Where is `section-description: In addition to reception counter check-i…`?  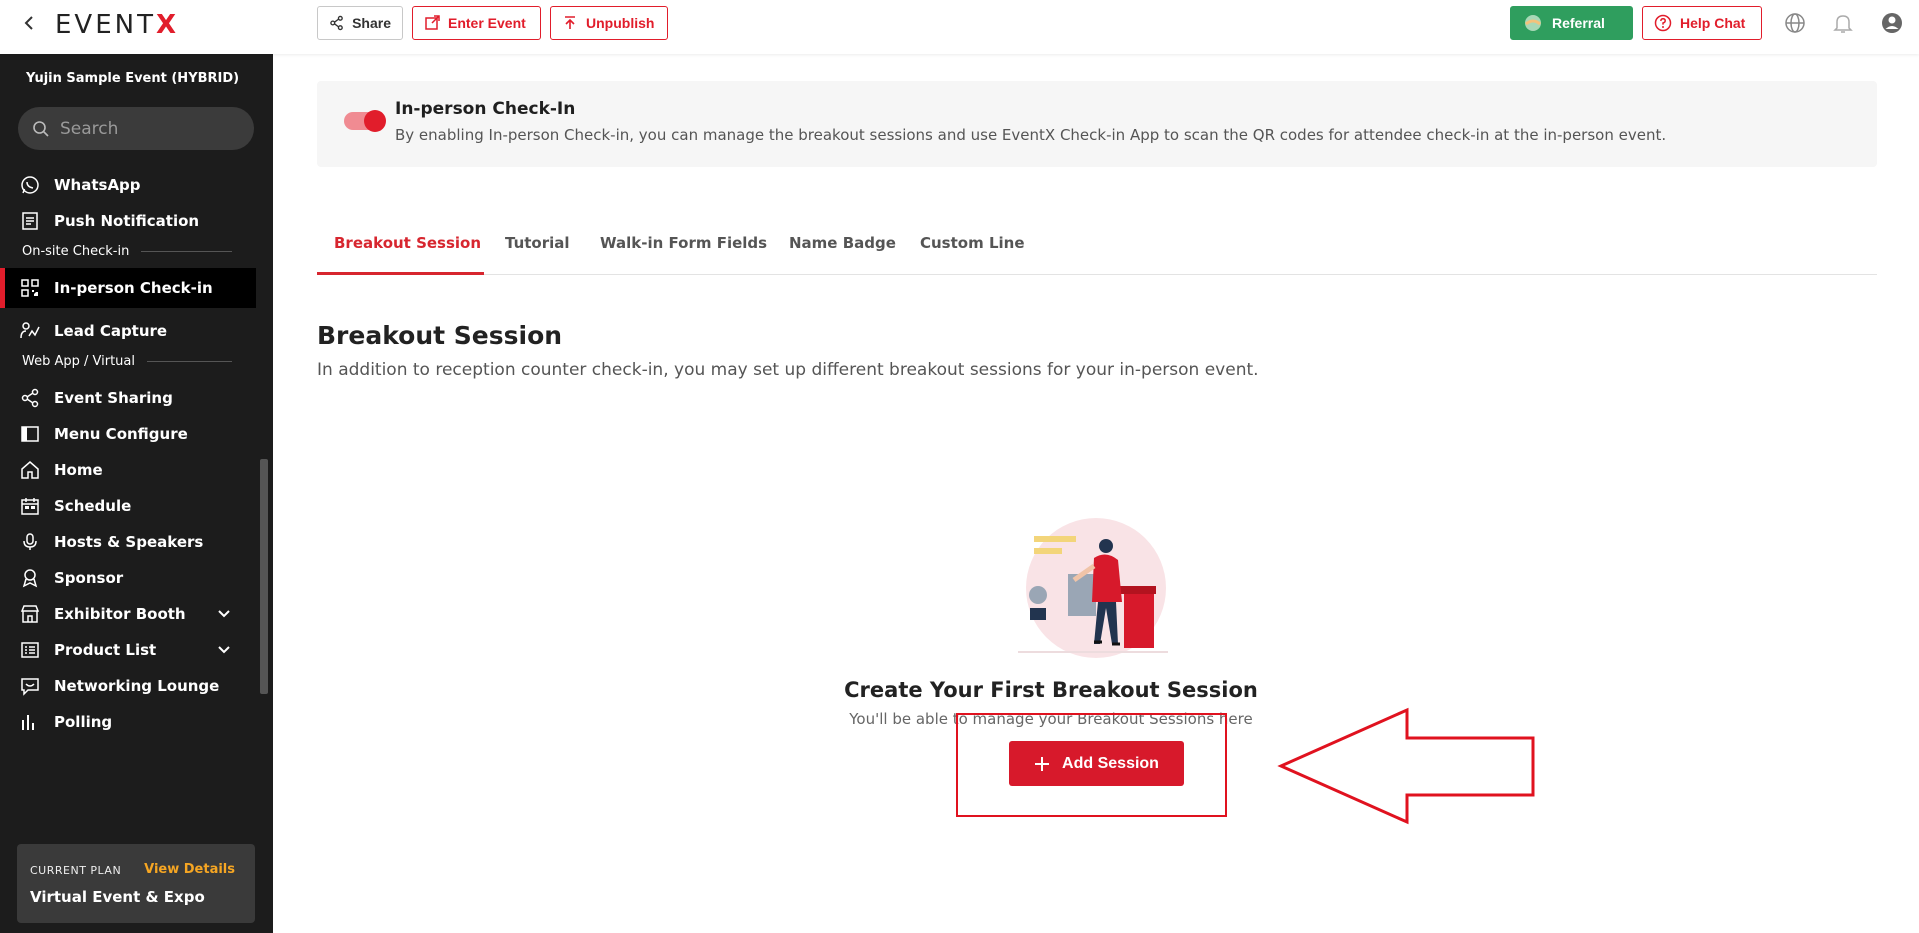
section-description: In addition to reception counter check-i… is located at coordinates (788, 370).